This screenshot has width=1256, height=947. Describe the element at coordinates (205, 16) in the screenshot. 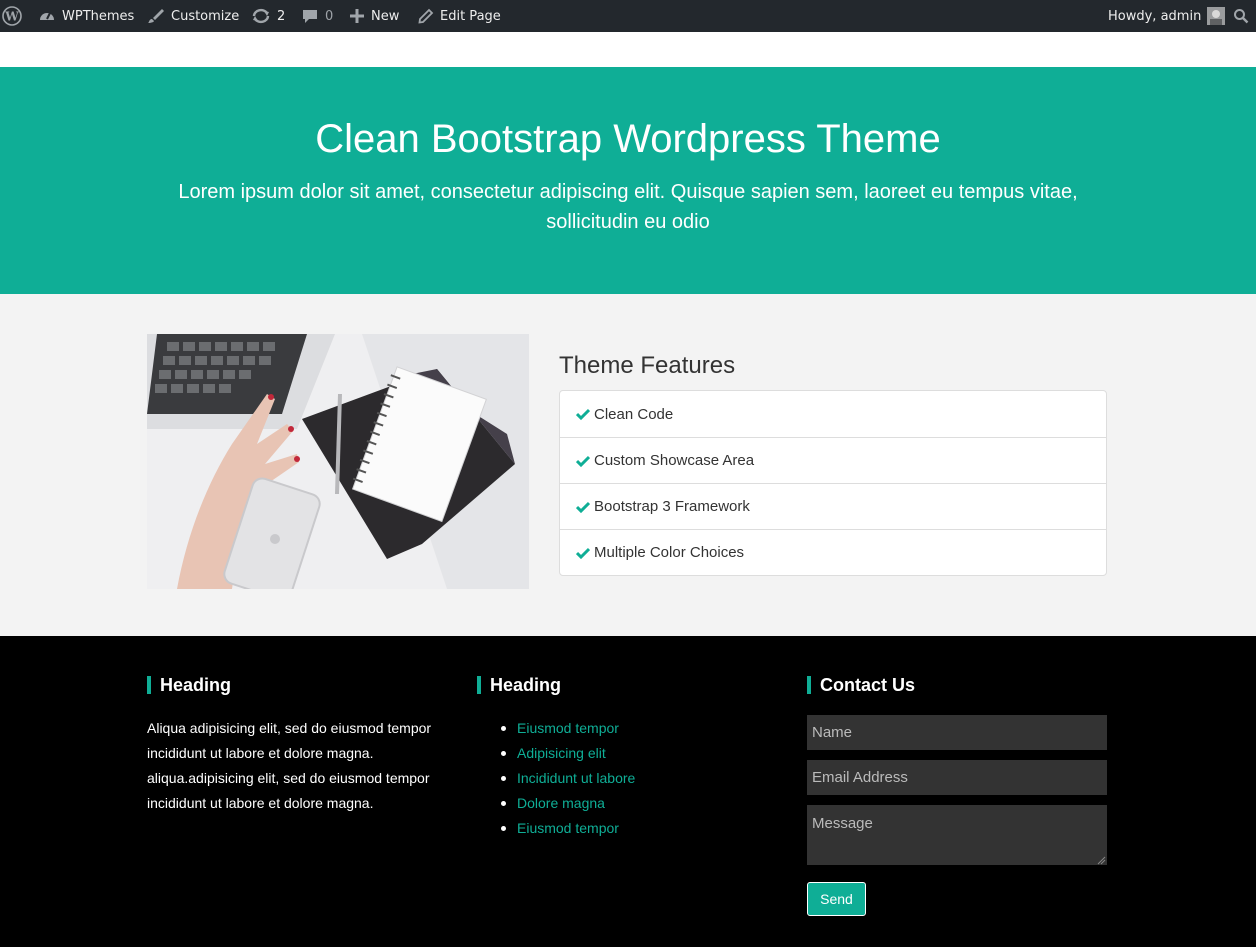

I see `customize-label: Customize` at that location.